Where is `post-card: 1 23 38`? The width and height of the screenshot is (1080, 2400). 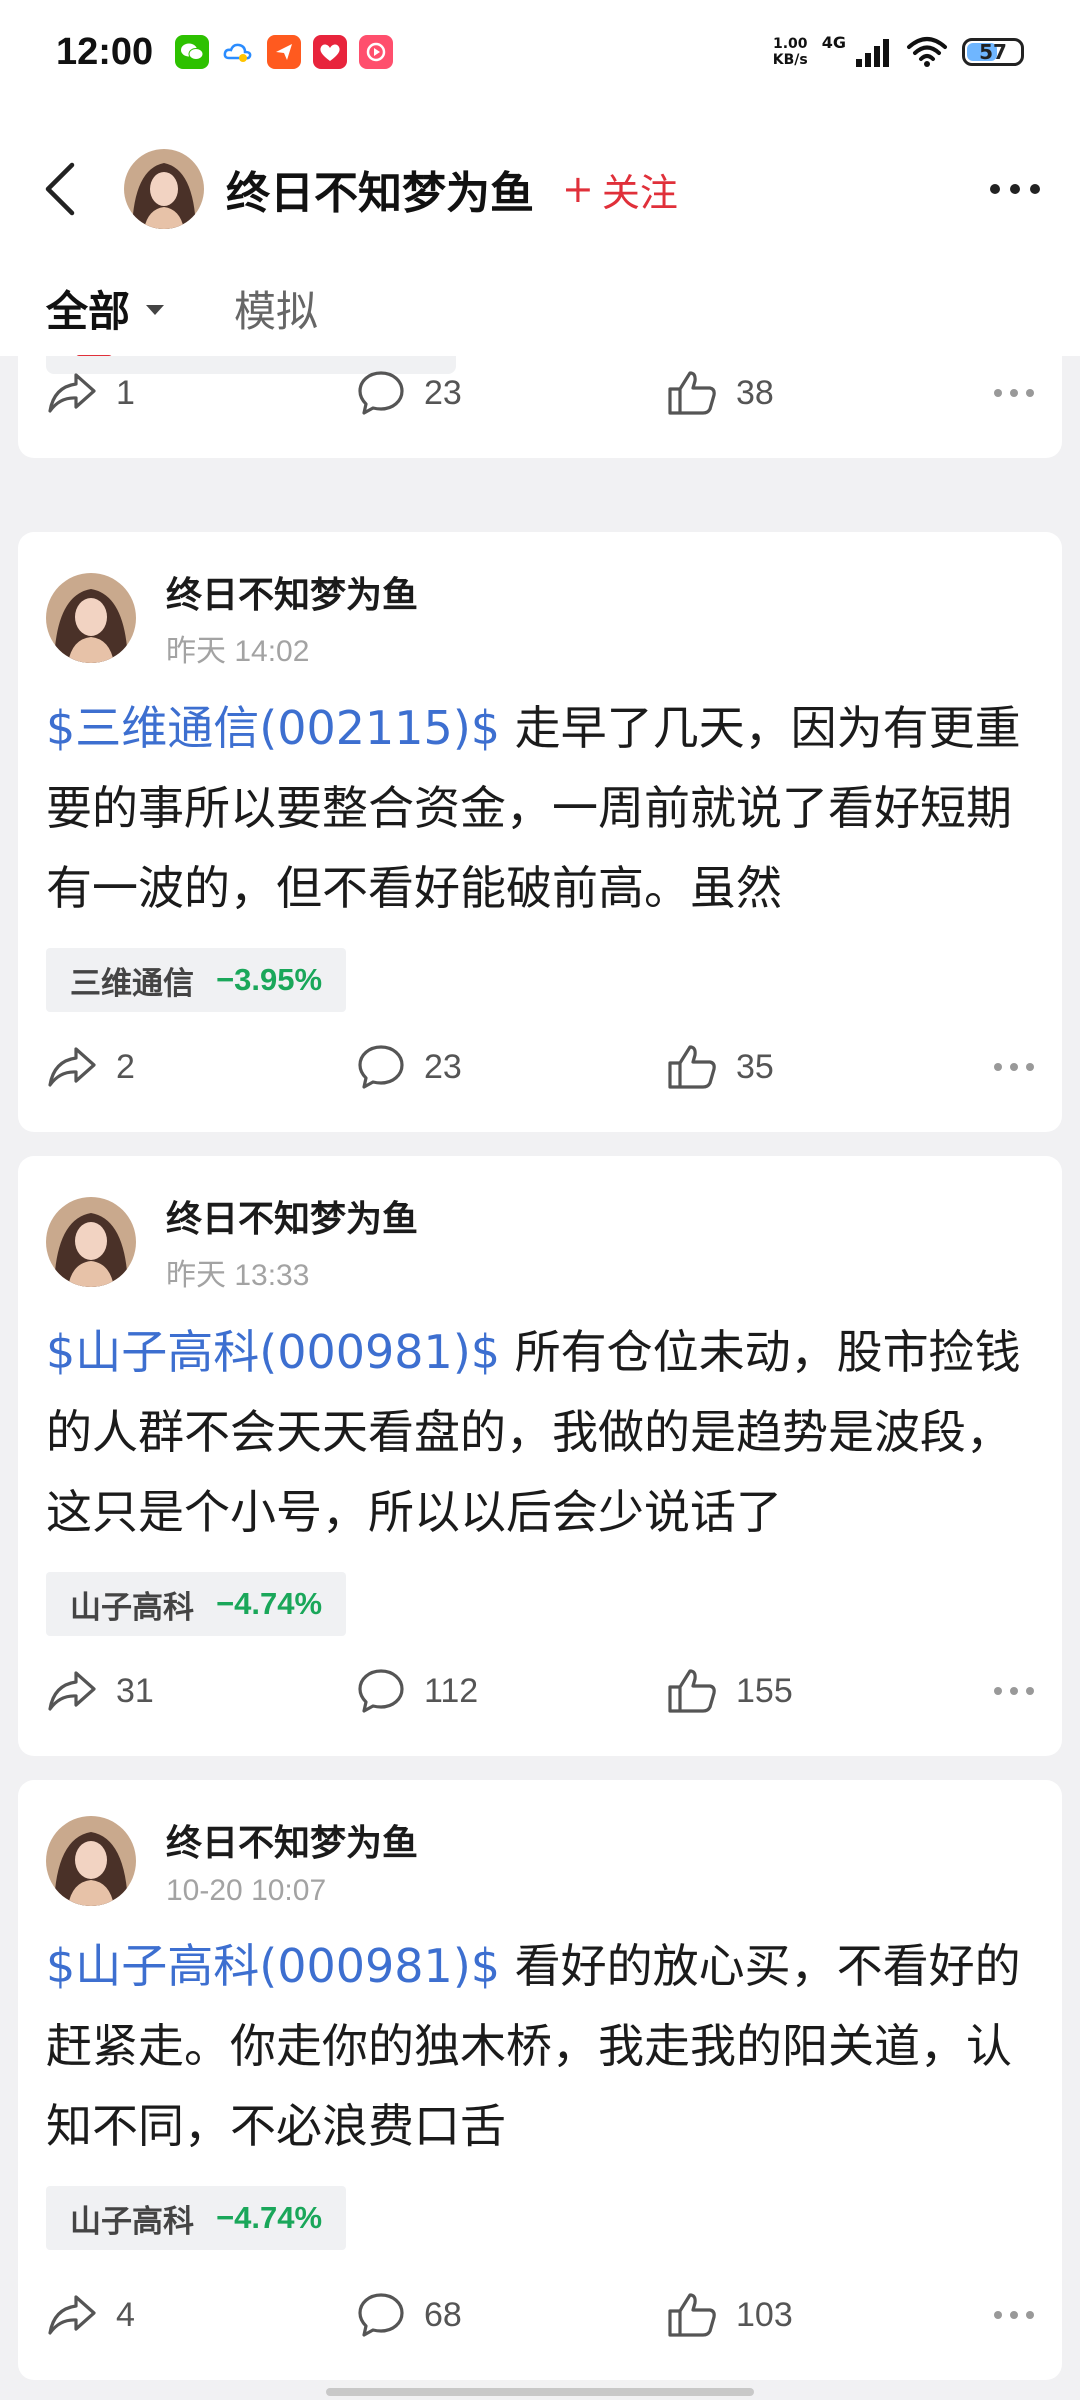 post-card: 1 23 38 is located at coordinates (540, 407).